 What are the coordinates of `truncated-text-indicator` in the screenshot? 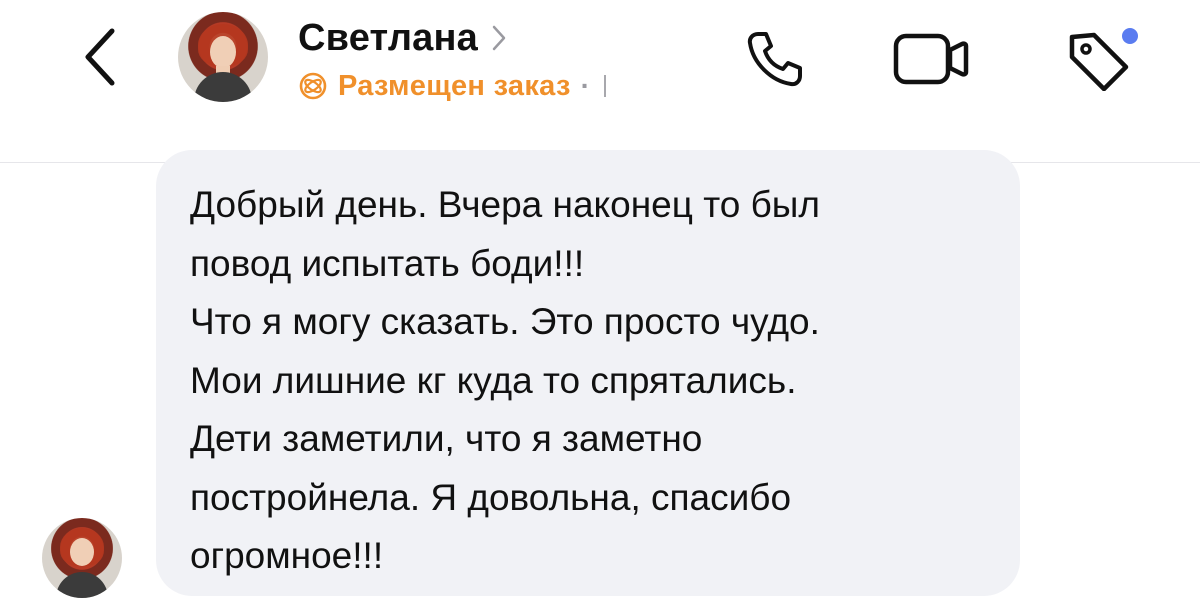 It's located at (605, 86).